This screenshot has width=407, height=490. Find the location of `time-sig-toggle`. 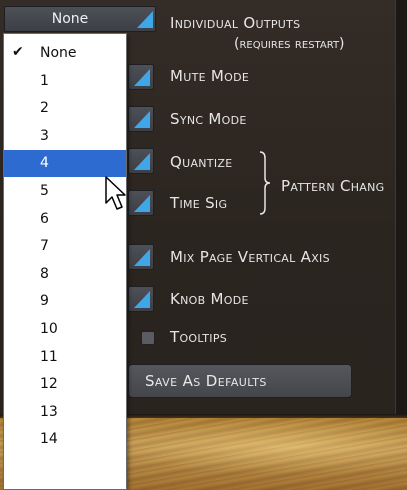

time-sig-toggle is located at coordinates (141, 203).